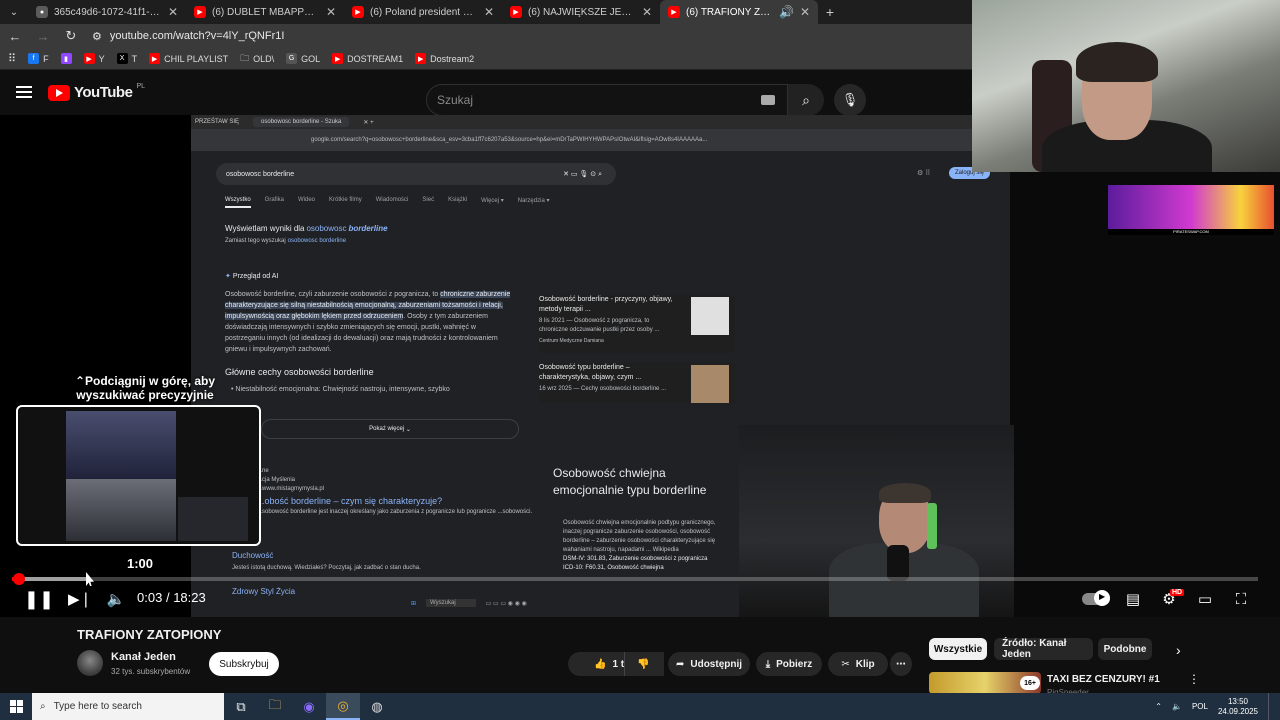 The height and width of the screenshot is (720, 1280). Describe the element at coordinates (19, 579) in the screenshot. I see `scrubber-handle` at that location.